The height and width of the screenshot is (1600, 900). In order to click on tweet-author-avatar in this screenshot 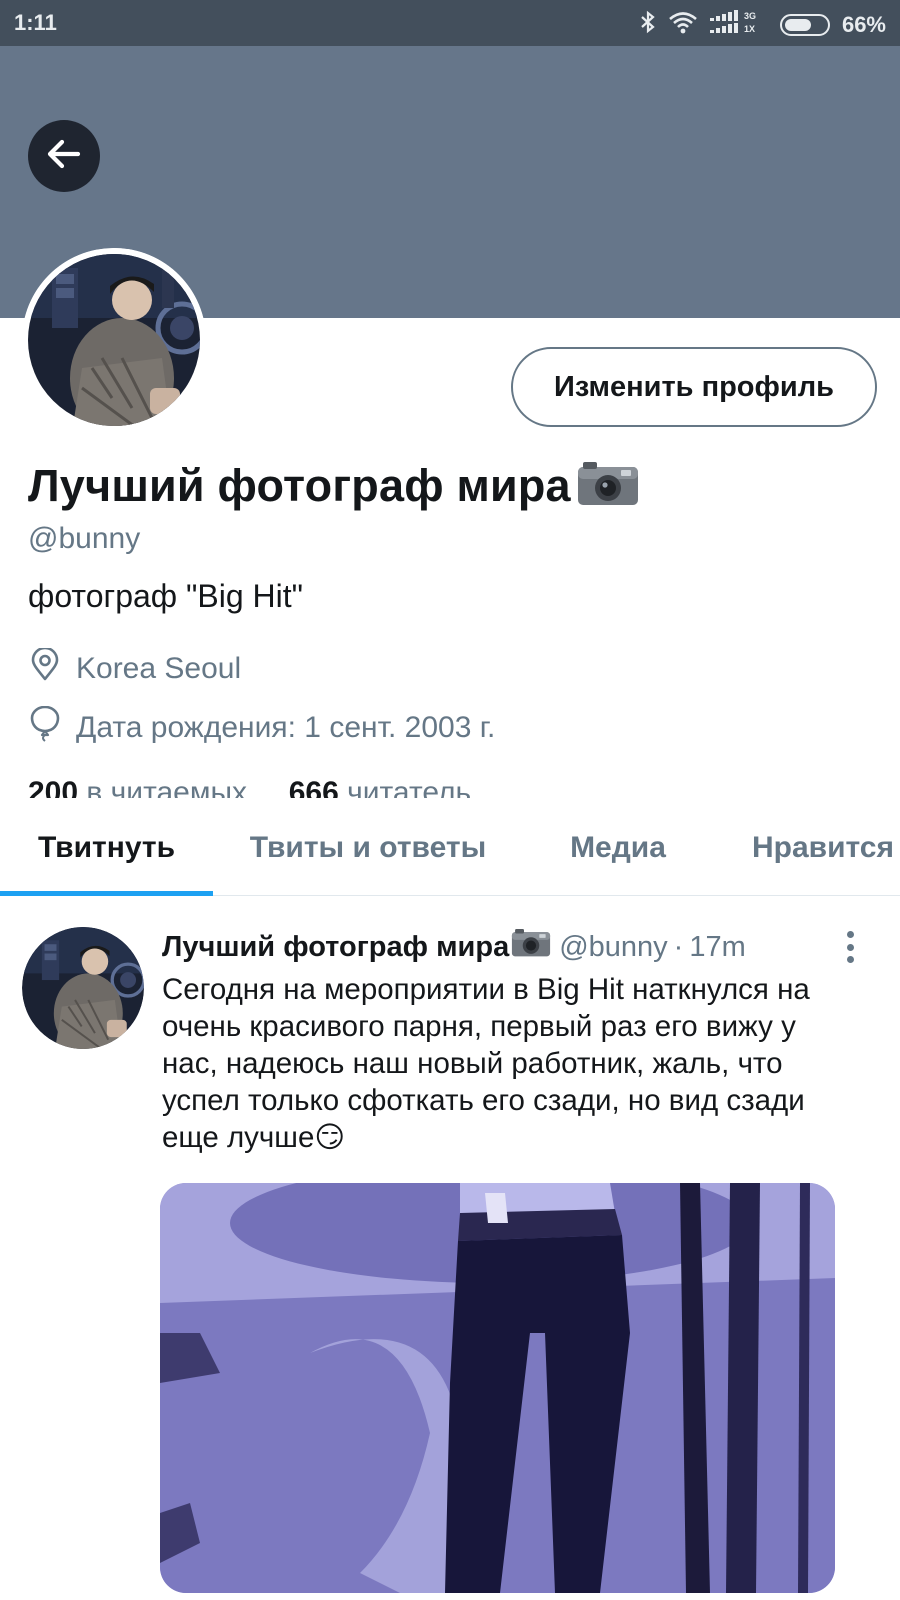, I will do `click(83, 988)`.